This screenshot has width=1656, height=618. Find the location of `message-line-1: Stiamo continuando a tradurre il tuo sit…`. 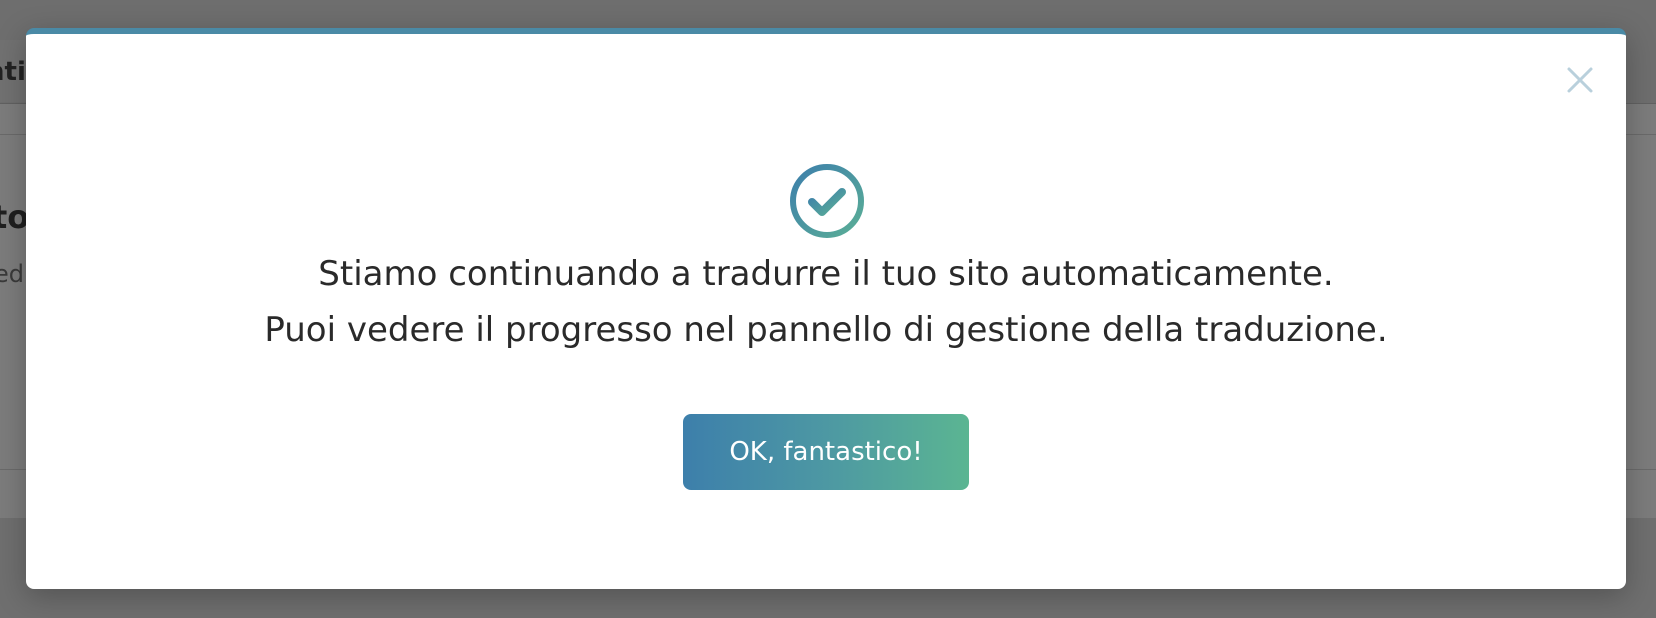

message-line-1: Stiamo continuando a tradurre il tuo sit… is located at coordinates (826, 274).